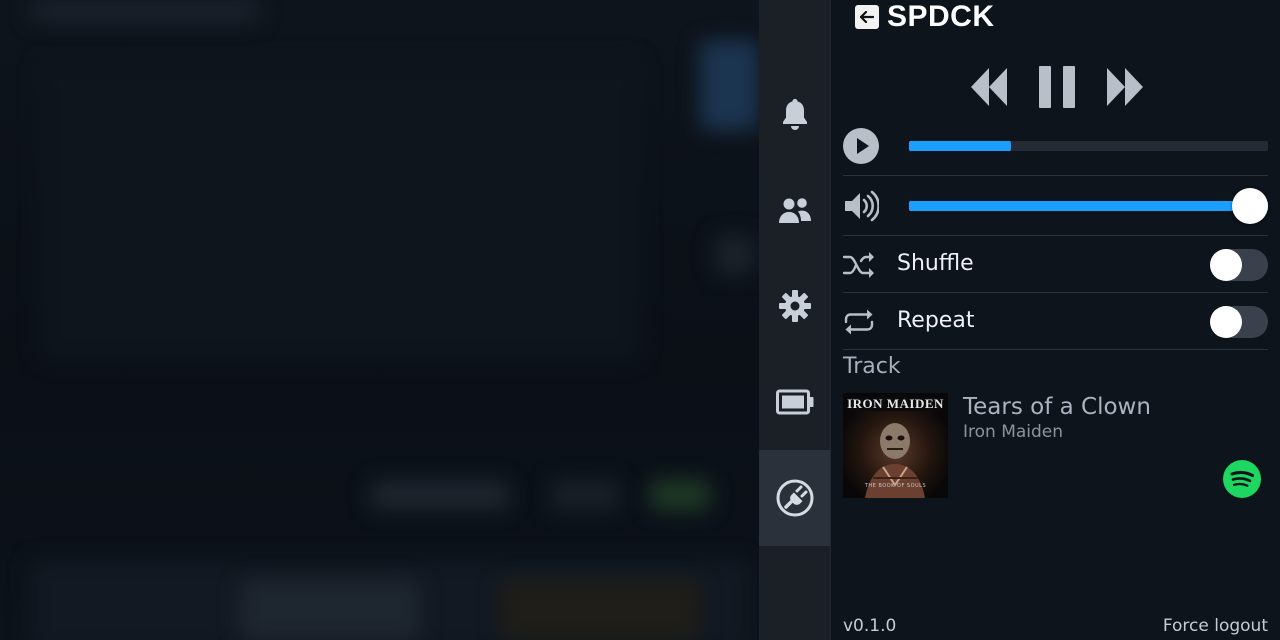  What do you see at coordinates (1055, 265) in the screenshot?
I see `shuffle-row: Shuffle` at bounding box center [1055, 265].